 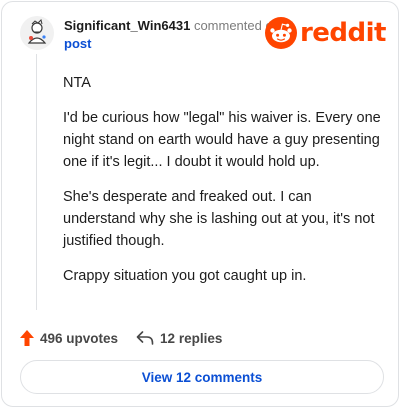 I want to click on reddit-logo: reddit, so click(x=325, y=33).